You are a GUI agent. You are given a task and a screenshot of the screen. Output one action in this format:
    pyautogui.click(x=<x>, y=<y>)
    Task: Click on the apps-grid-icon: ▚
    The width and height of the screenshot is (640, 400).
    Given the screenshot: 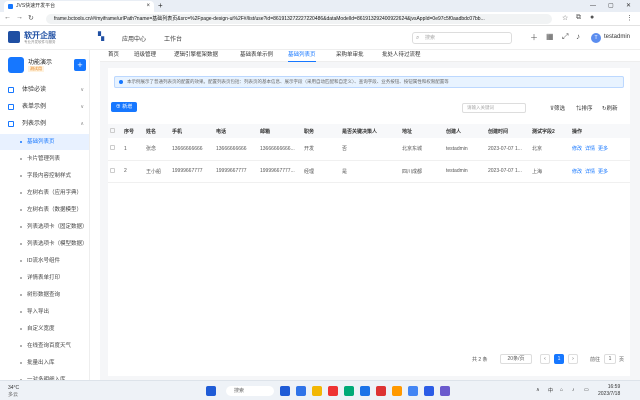 What is the action you would take?
    pyautogui.click(x=101, y=36)
    